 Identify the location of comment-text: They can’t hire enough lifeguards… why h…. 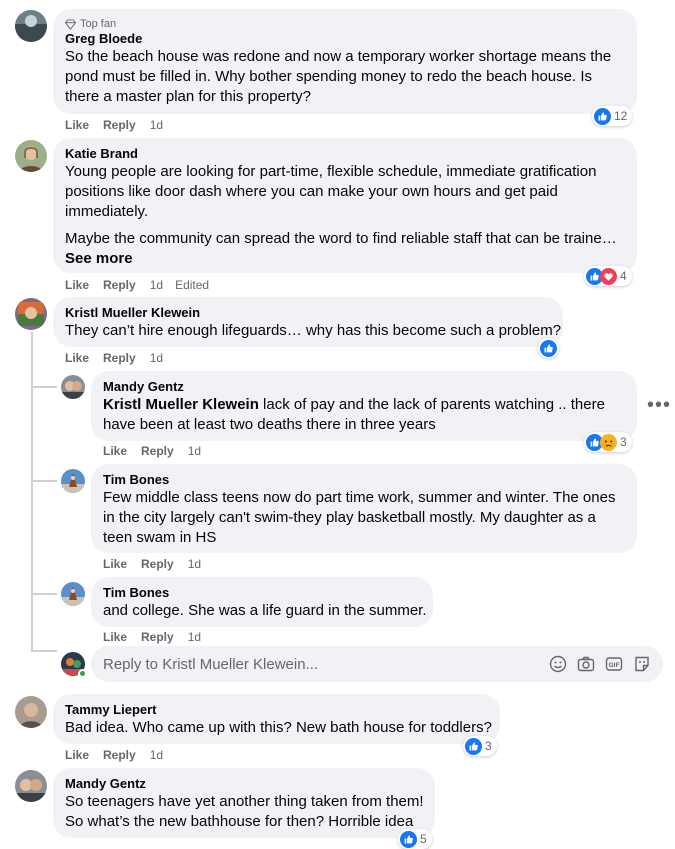
(313, 330).